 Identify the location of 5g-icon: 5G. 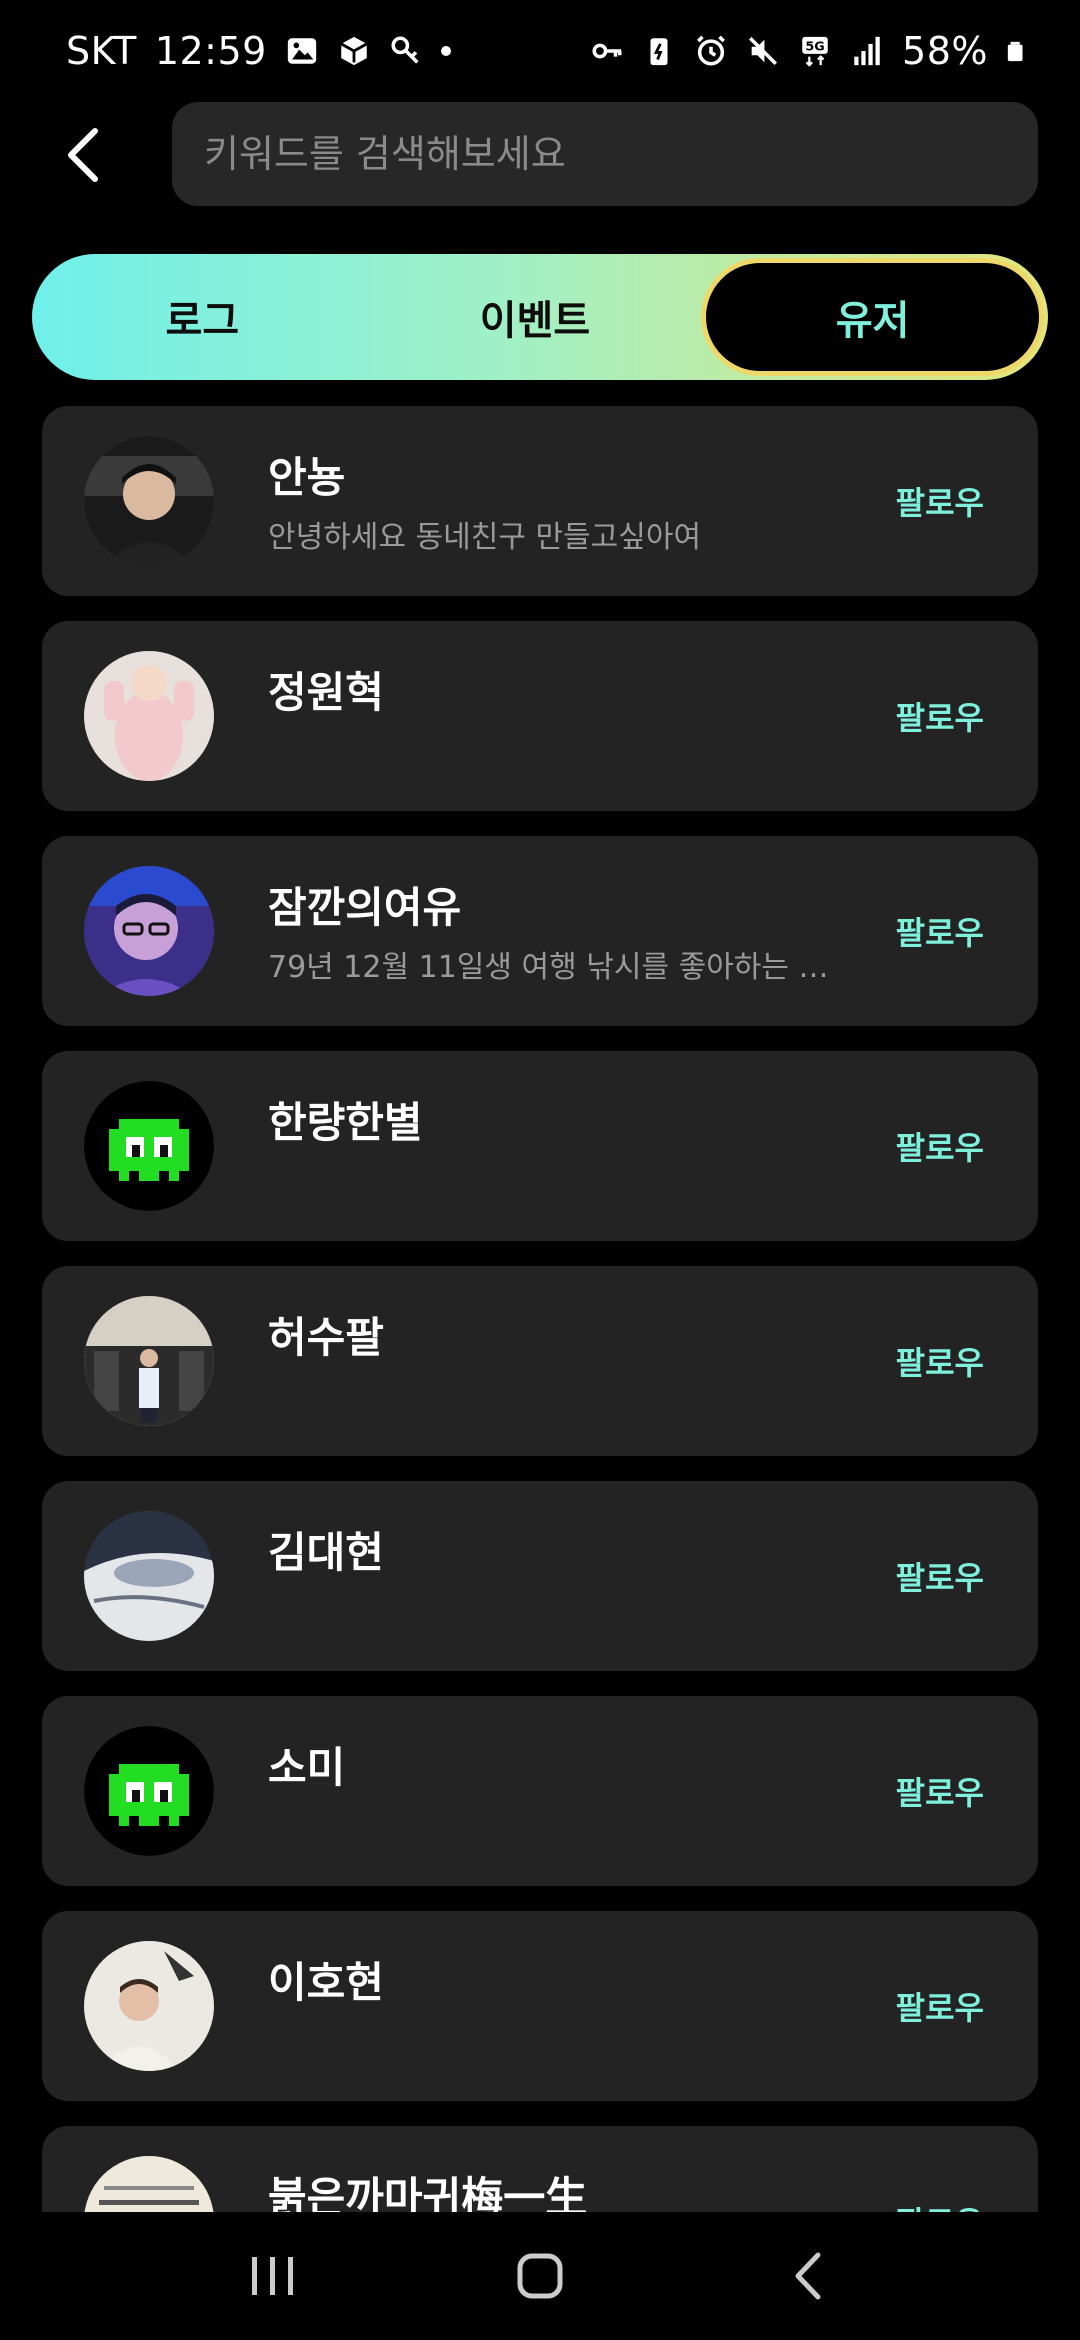
(815, 51).